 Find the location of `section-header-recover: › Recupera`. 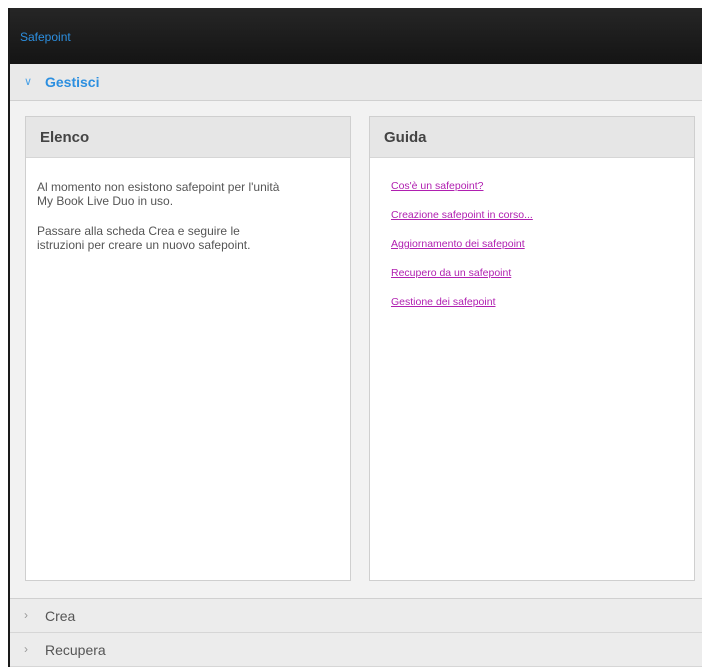

section-header-recover: › Recupera is located at coordinates (356, 650).